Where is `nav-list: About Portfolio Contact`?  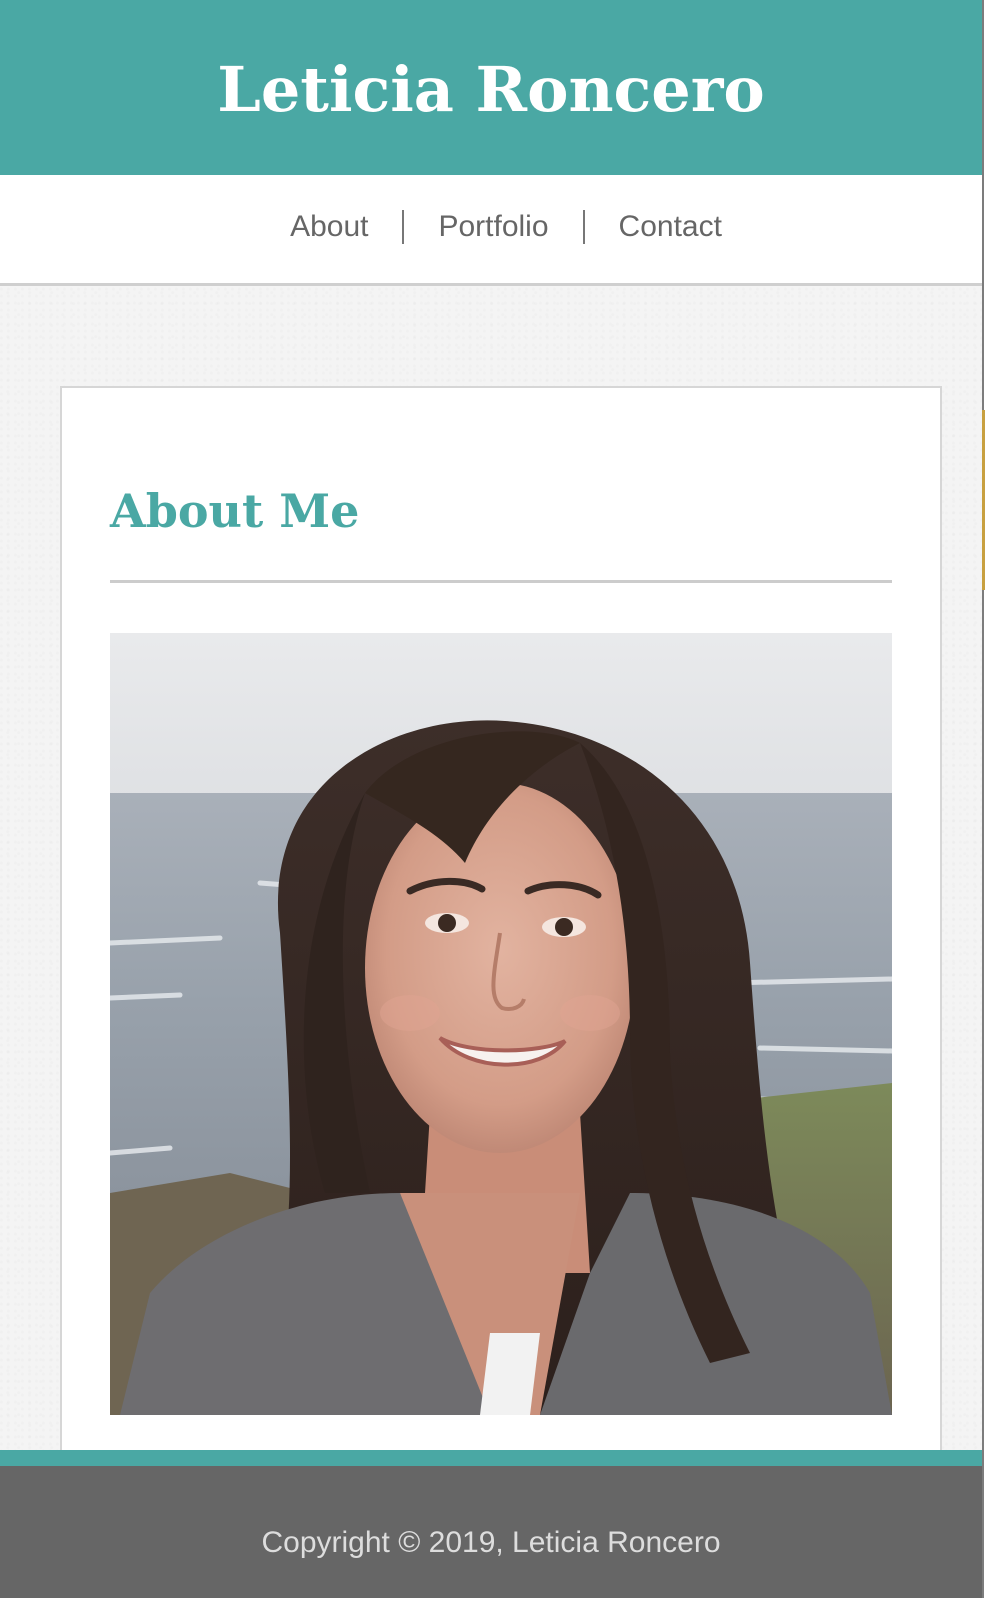 nav-list: About Portfolio Contact is located at coordinates (506, 227).